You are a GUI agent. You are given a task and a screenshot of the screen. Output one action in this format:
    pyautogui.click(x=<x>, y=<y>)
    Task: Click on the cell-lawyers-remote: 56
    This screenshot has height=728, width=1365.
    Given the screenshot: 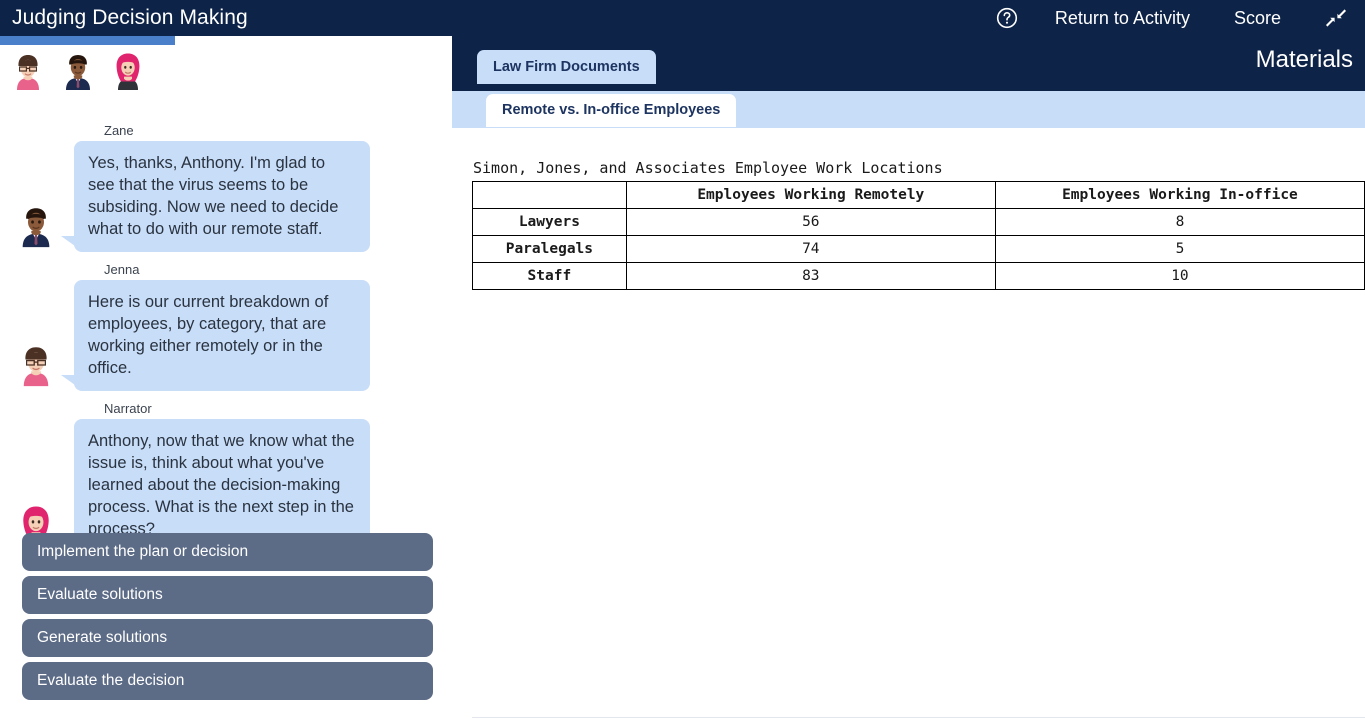 What is the action you would take?
    pyautogui.click(x=810, y=222)
    